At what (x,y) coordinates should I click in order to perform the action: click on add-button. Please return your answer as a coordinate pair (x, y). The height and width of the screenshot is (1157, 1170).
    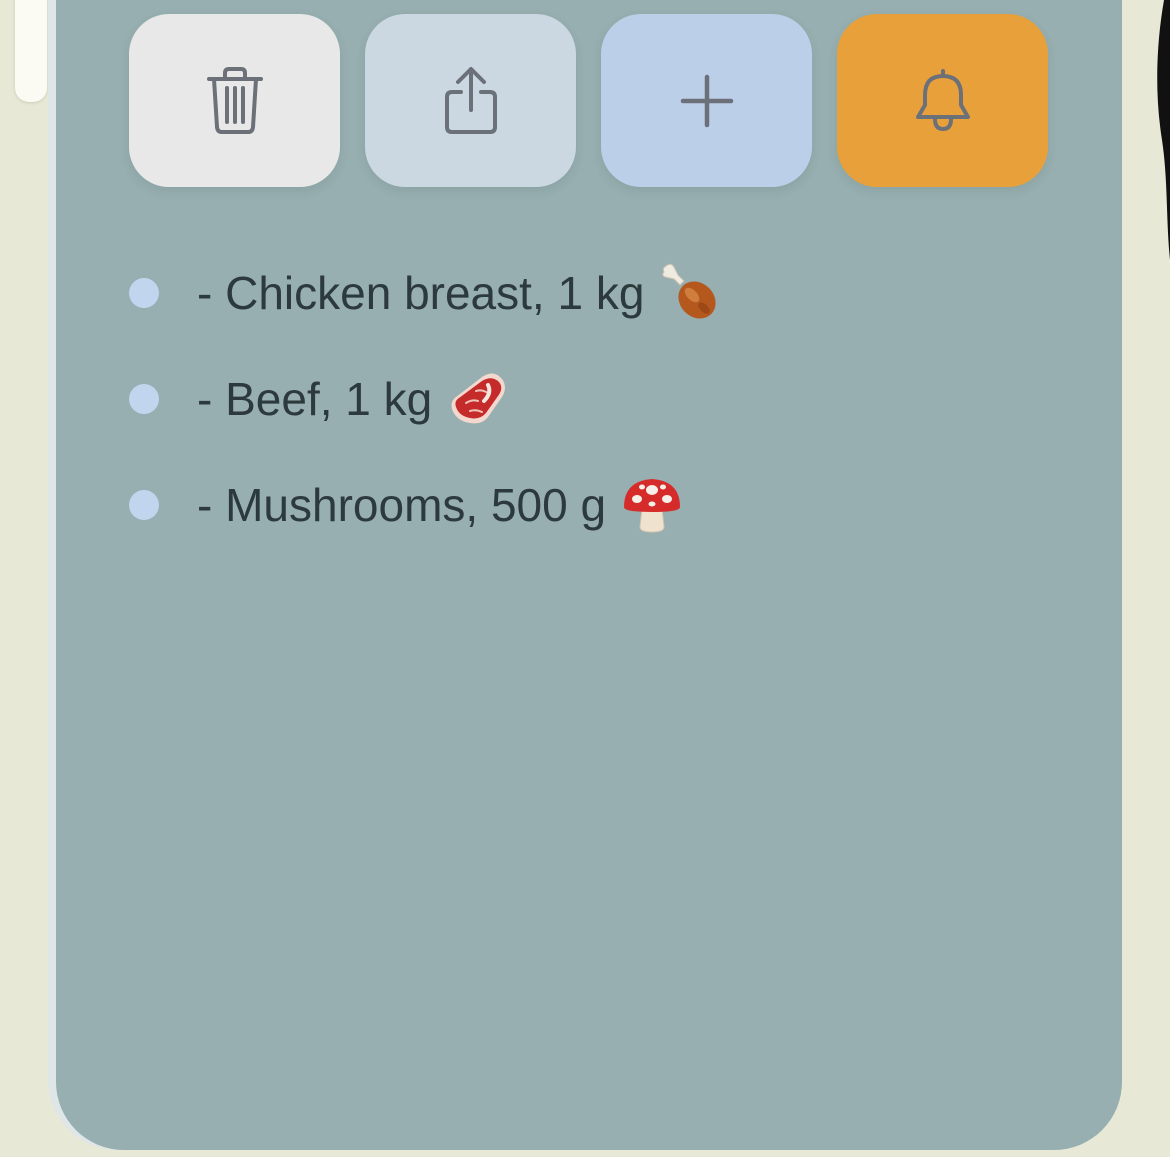
    Looking at the image, I should click on (706, 100).